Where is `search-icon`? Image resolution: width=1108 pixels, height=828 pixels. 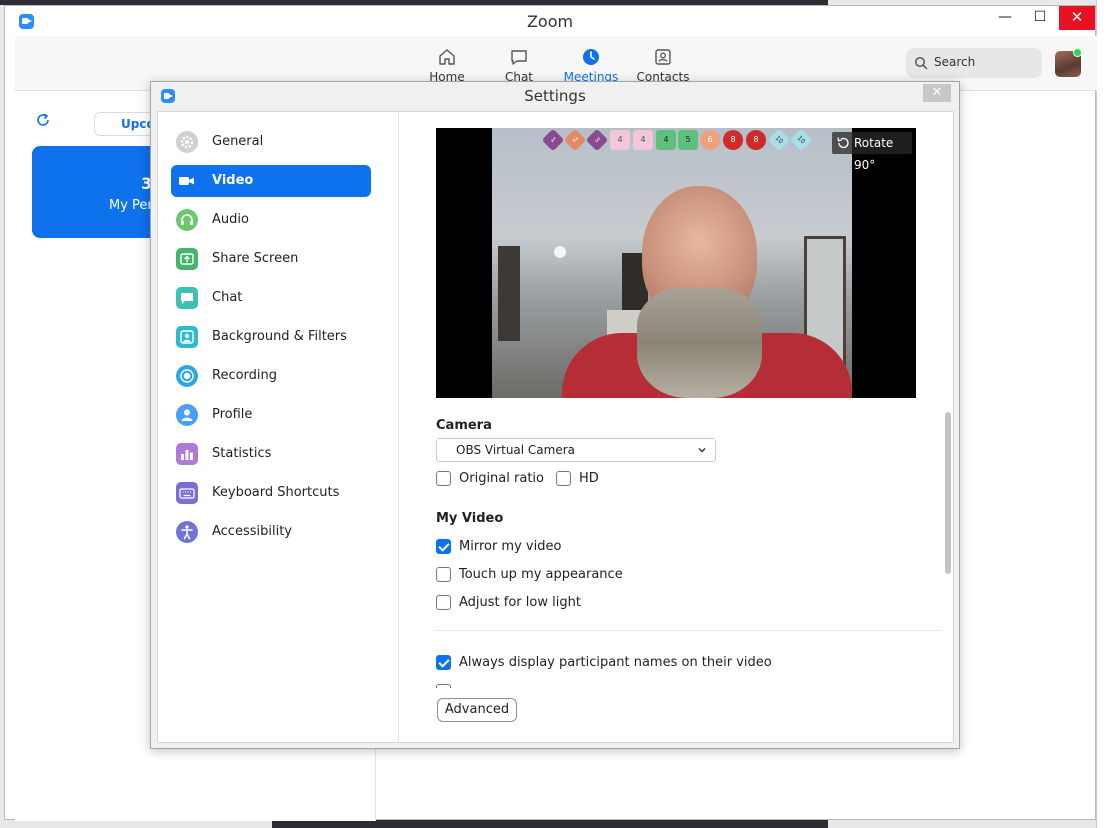 search-icon is located at coordinates (921, 63).